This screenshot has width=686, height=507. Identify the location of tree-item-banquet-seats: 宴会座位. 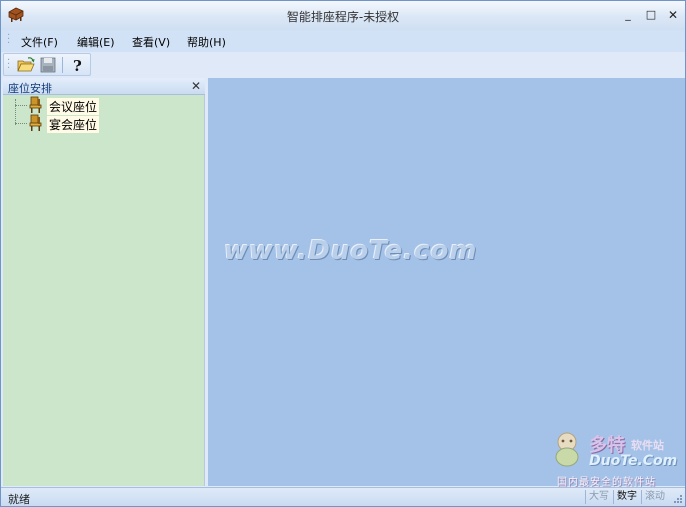
(65, 123).